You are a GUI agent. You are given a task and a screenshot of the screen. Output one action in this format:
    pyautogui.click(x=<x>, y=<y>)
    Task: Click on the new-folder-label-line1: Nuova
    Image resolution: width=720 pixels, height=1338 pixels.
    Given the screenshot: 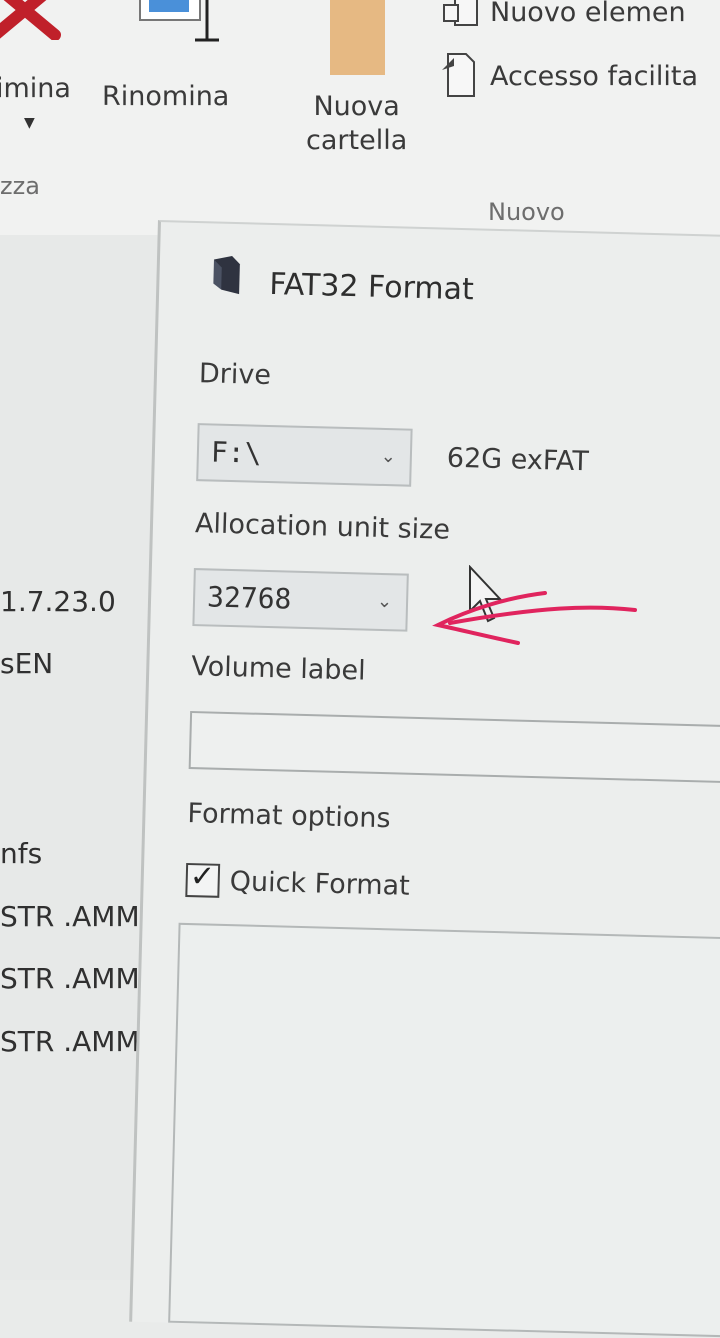 What is the action you would take?
    pyautogui.click(x=356, y=106)
    